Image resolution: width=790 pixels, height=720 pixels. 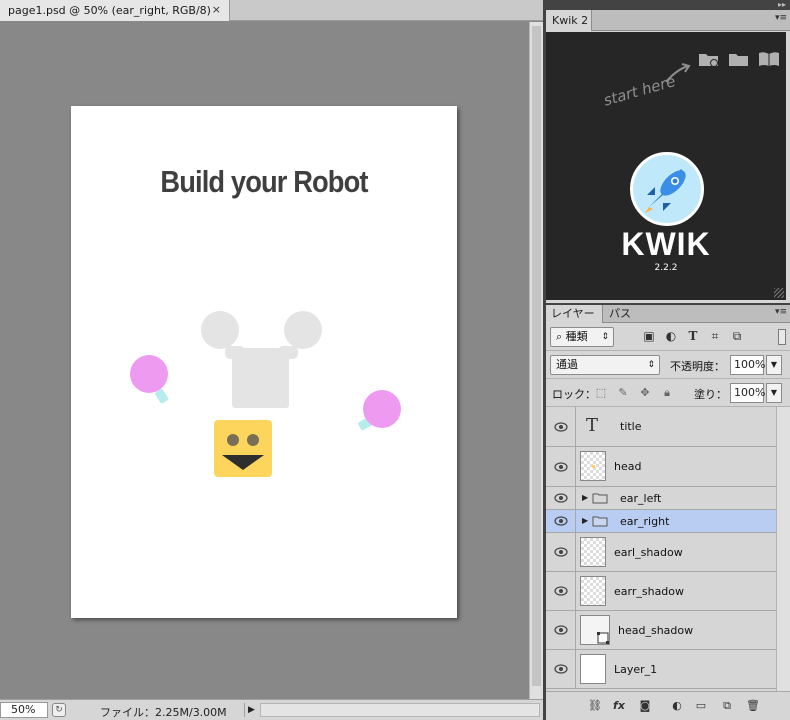 I want to click on rocket-icon, so click(x=665, y=191).